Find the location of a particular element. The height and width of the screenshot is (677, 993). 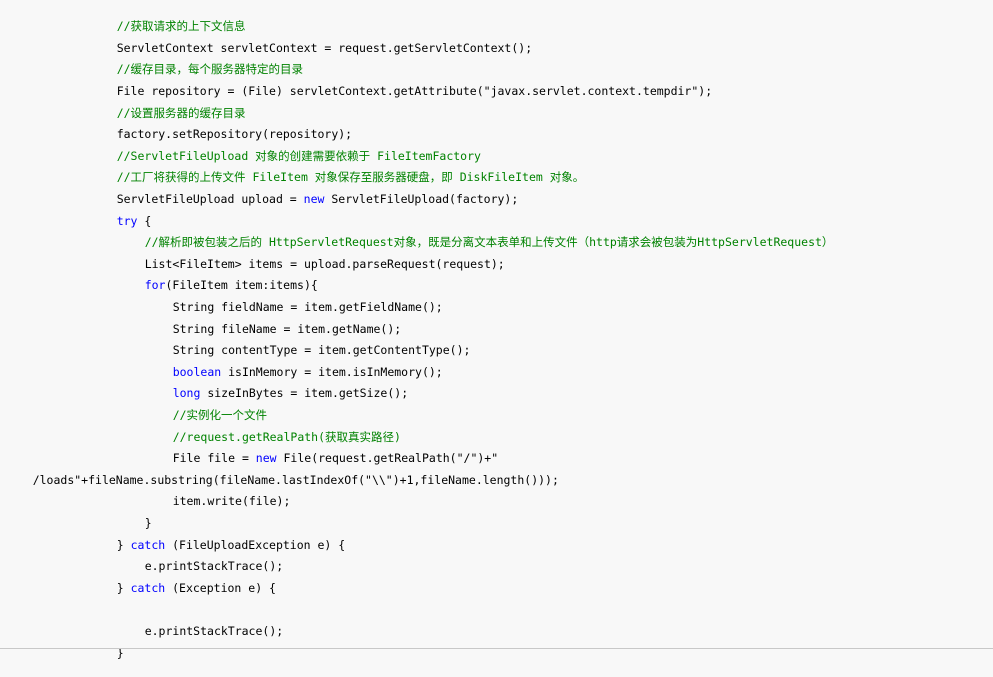

code-line: long sizeInBytes = item.getSize(); is located at coordinates (276, 384).